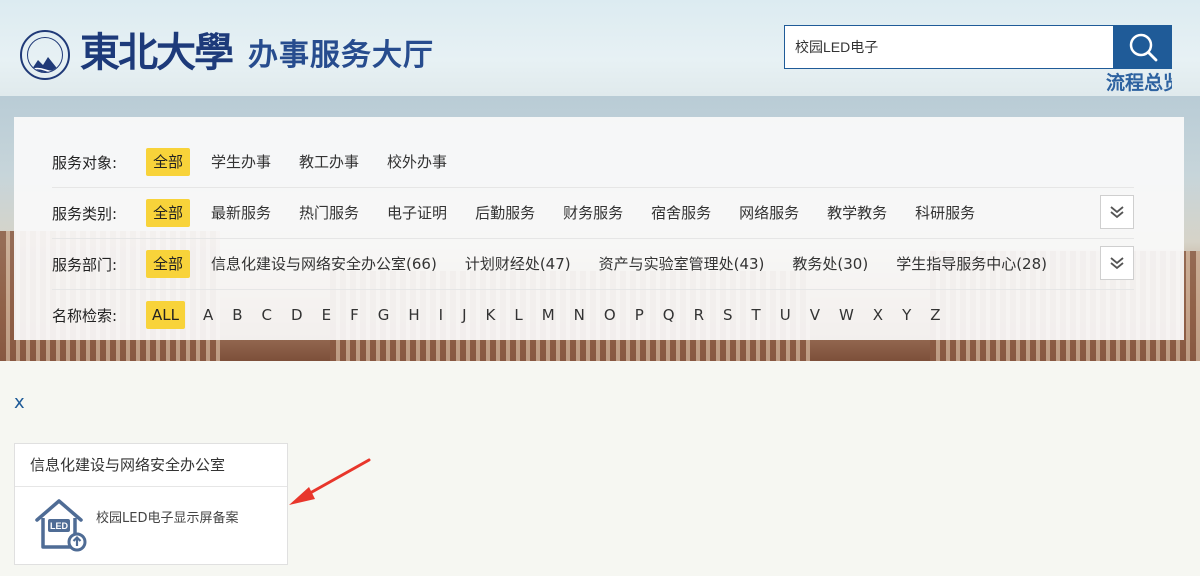 The height and width of the screenshot is (576, 1200). I want to click on letter-filter: G, so click(384, 315).